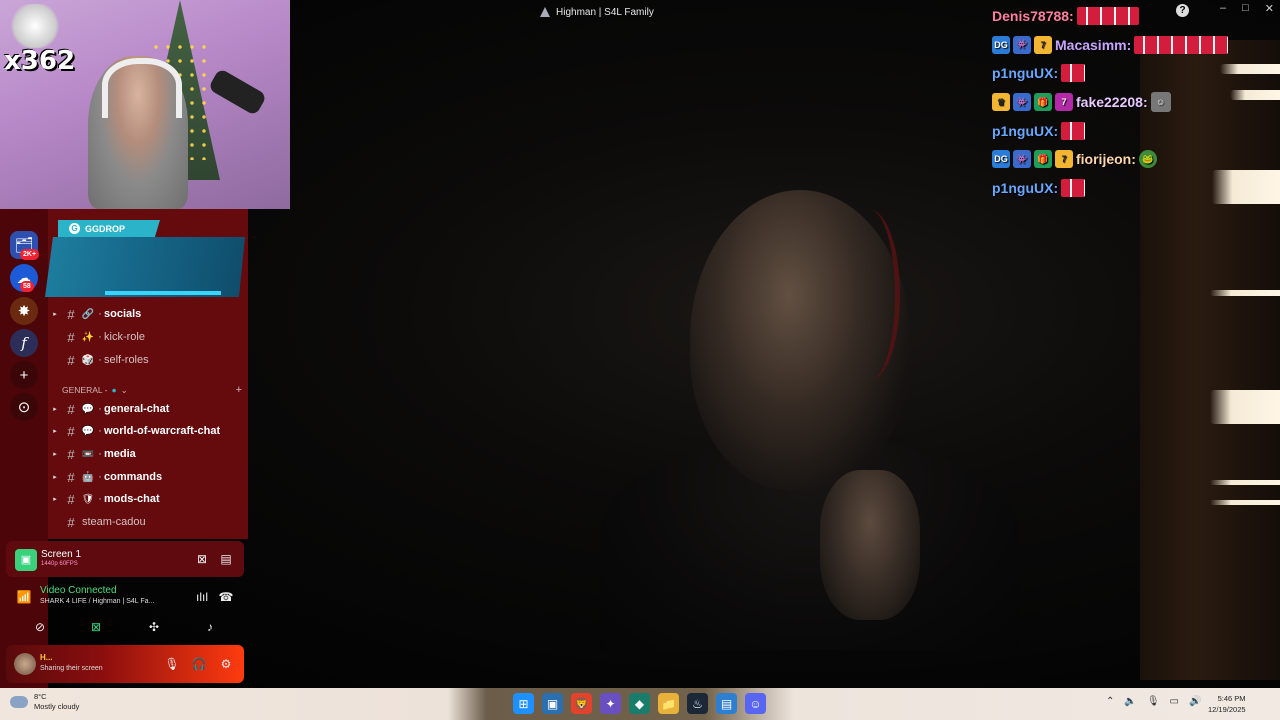 The width and height of the screenshot is (1280, 720). Describe the element at coordinates (61, 554) in the screenshot. I see `screen-share-title: Screen 1` at that location.